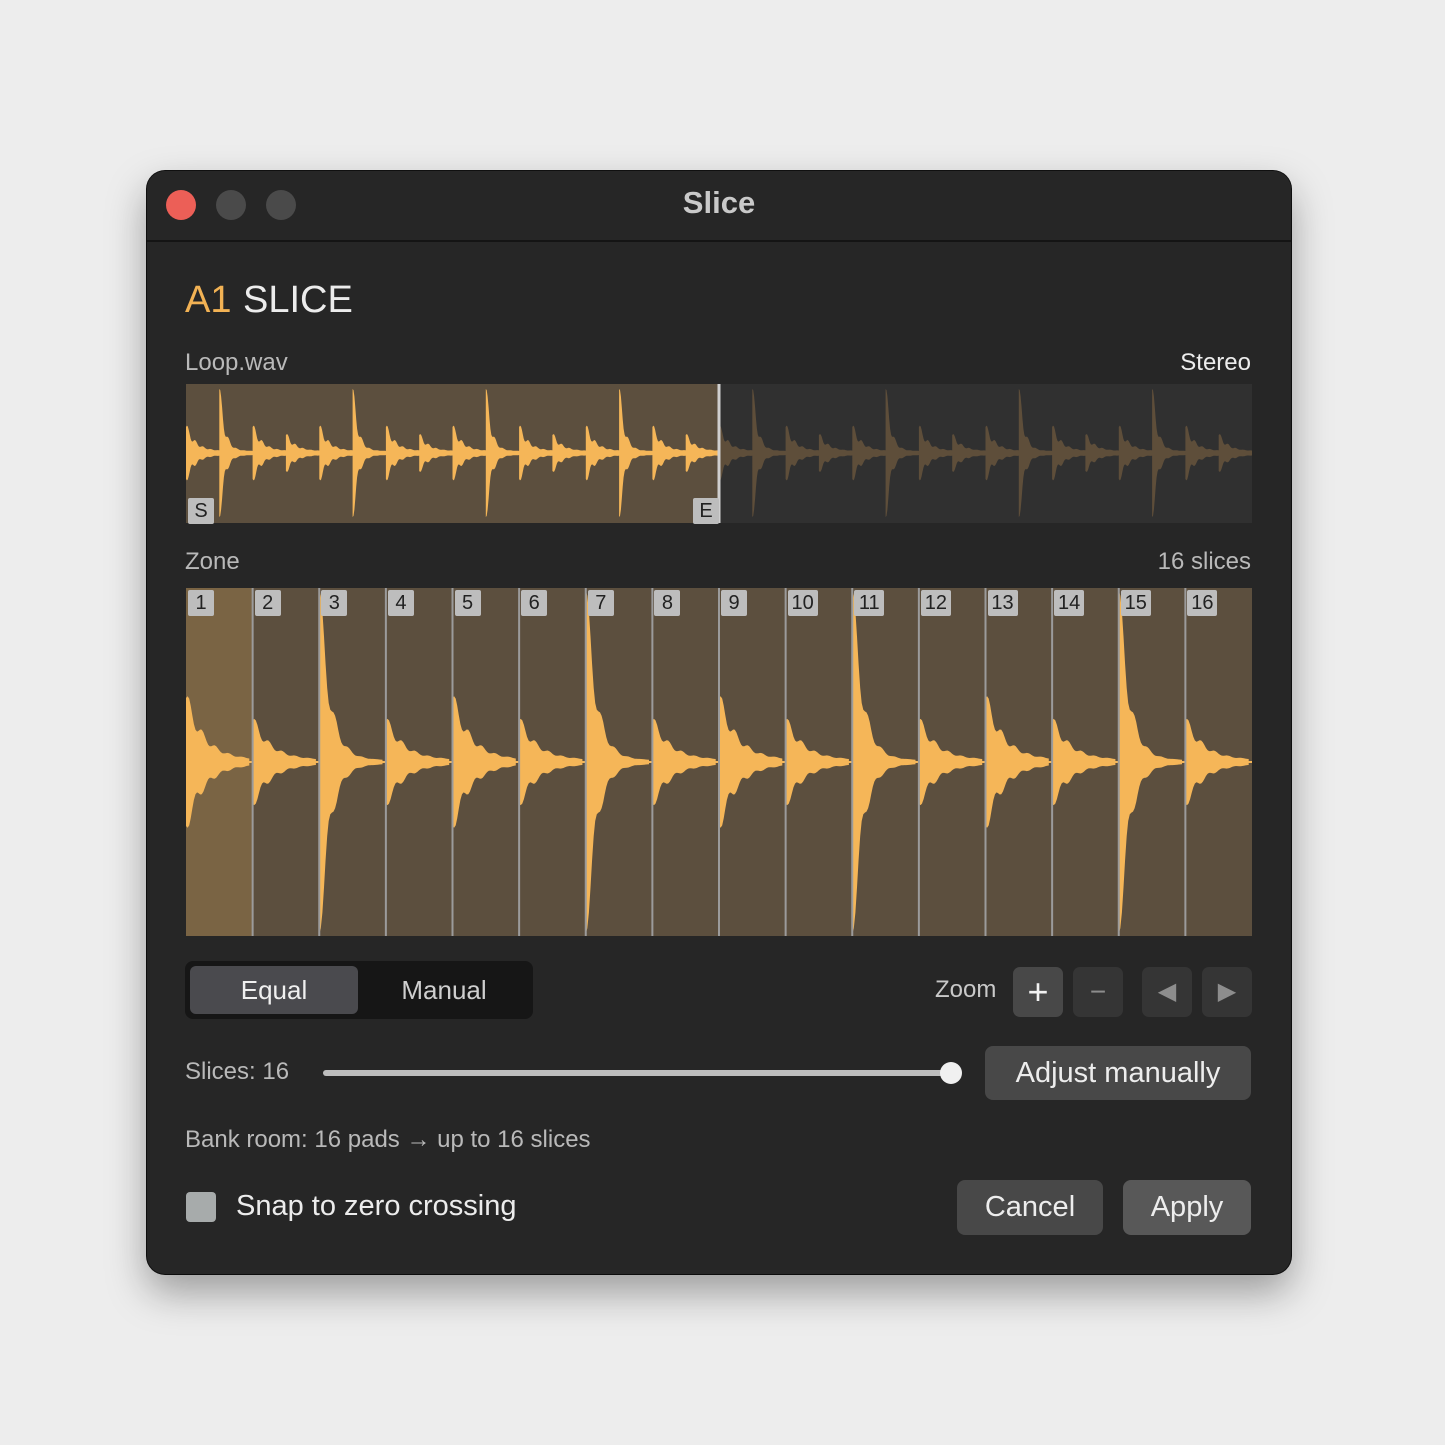 The height and width of the screenshot is (1445, 1445). Describe the element at coordinates (1030, 1207) in the screenshot. I see `cancel-button: Cancel` at that location.